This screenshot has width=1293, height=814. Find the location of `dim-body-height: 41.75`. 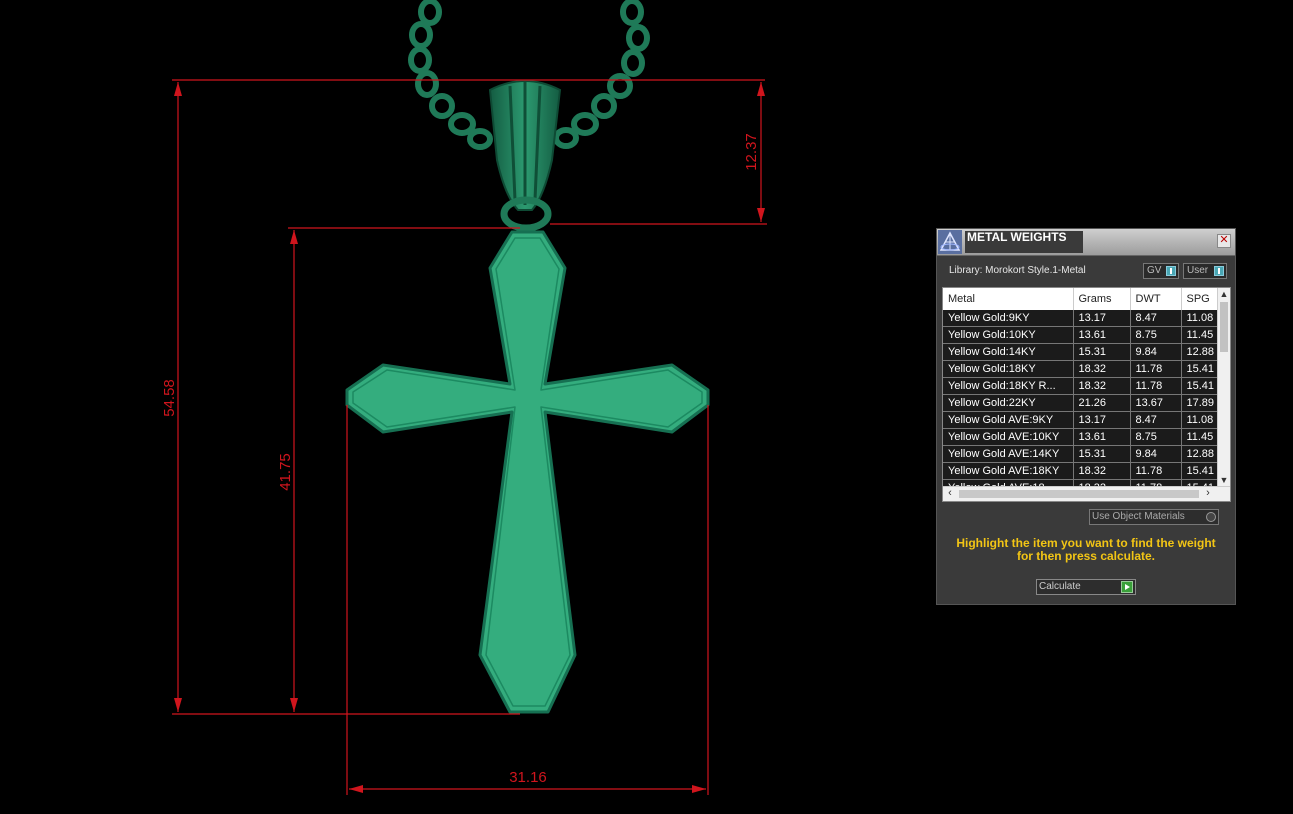

dim-body-height: 41.75 is located at coordinates (285, 472).